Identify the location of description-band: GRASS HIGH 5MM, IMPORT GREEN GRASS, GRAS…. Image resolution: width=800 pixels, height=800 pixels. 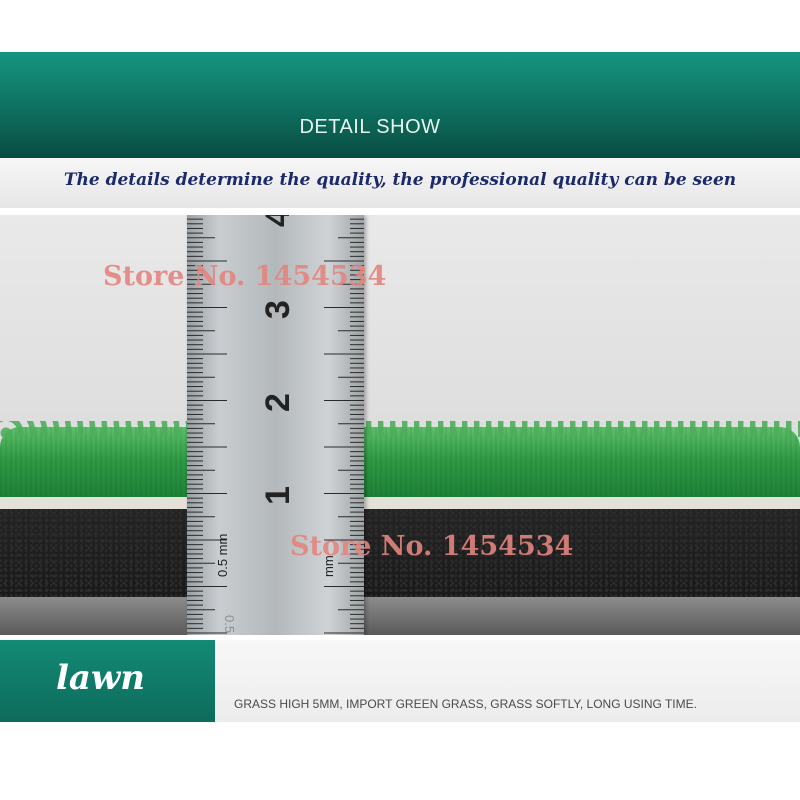
(507, 681).